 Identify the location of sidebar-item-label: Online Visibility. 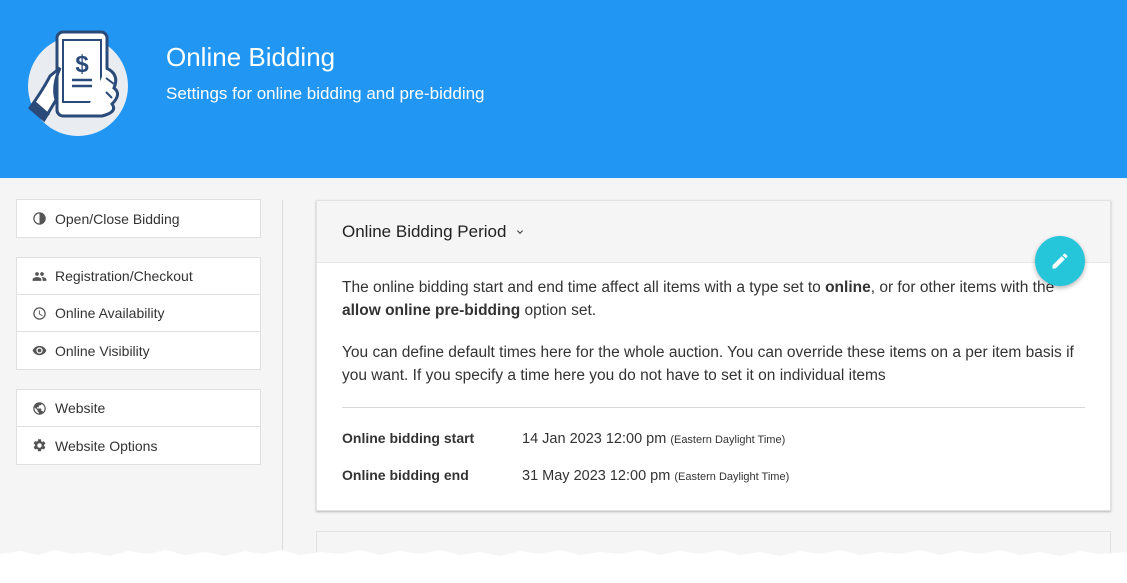
(102, 350).